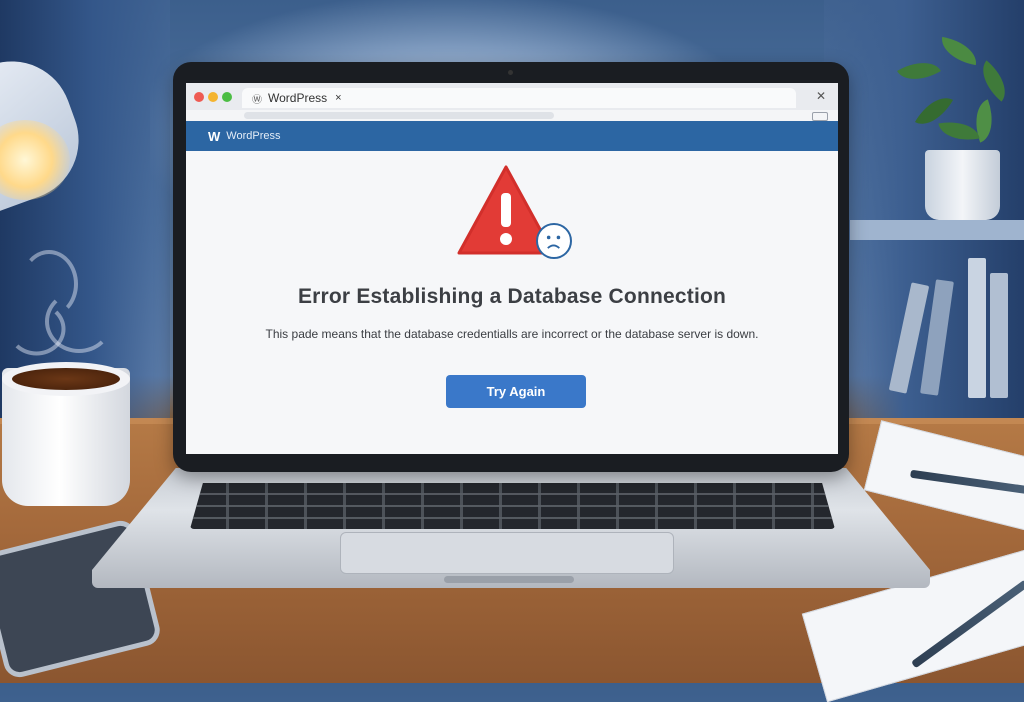  I want to click on error-title: Error Establishing a Database Connection, so click(512, 296).